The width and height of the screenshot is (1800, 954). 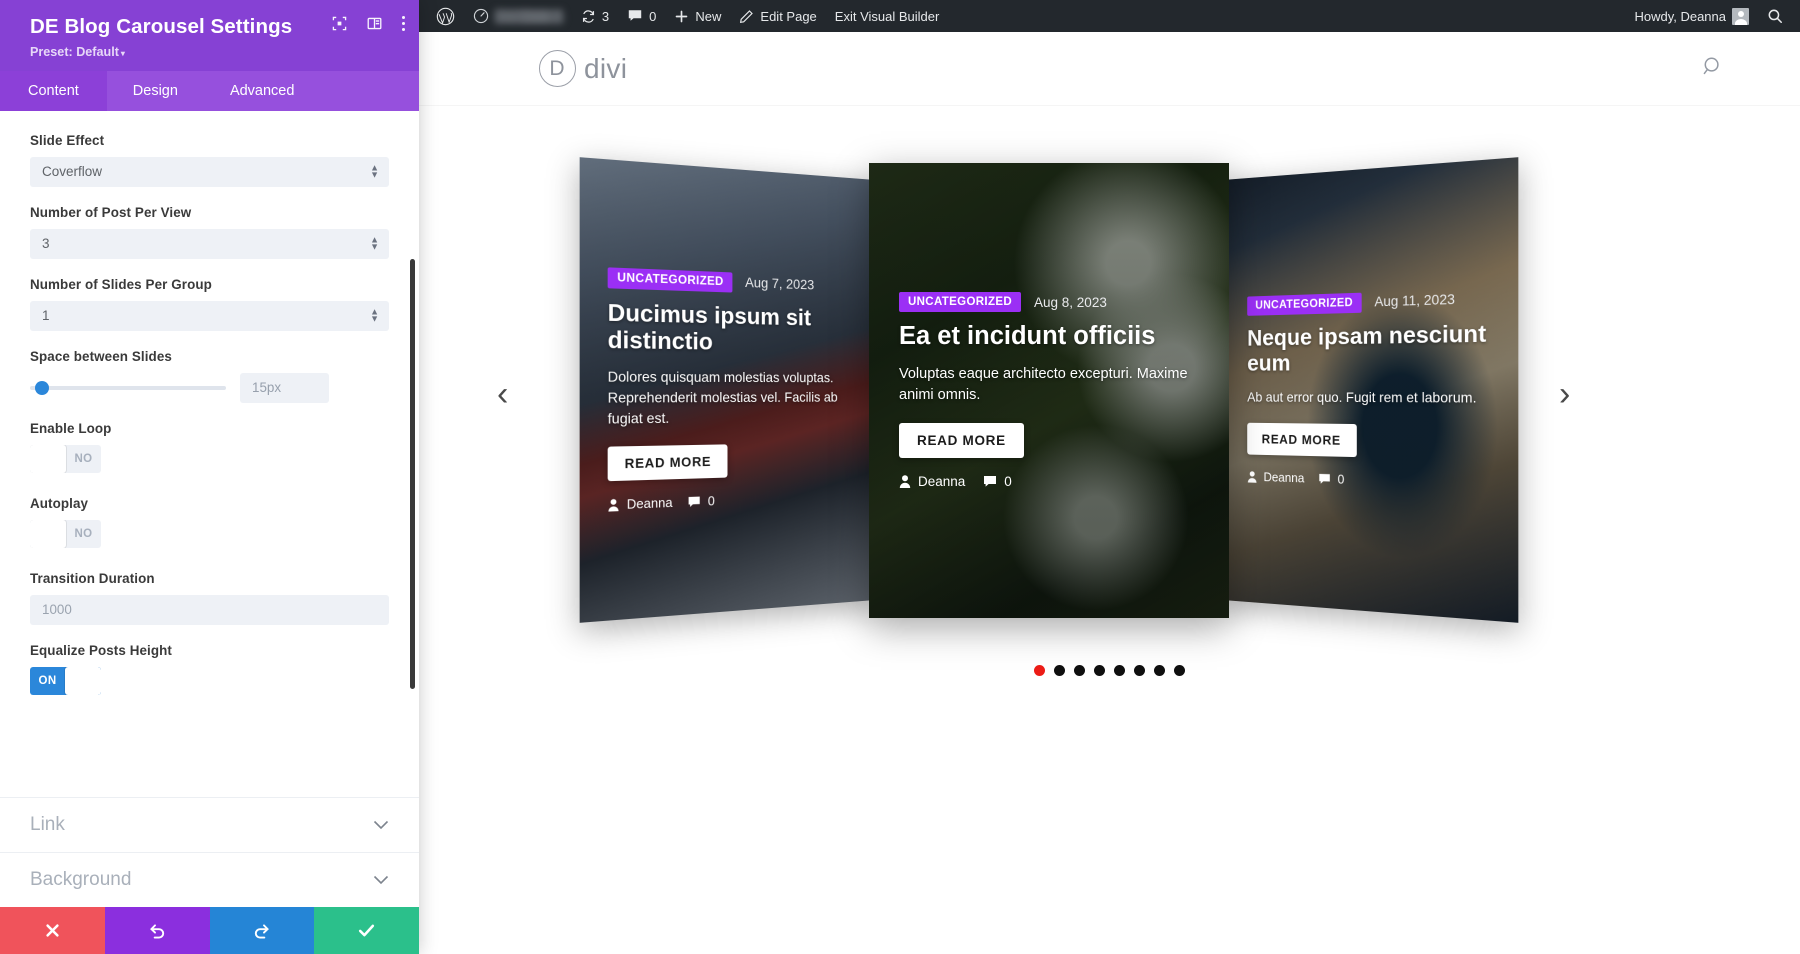 What do you see at coordinates (81, 879) in the screenshot?
I see `accordion-background-label: Background` at bounding box center [81, 879].